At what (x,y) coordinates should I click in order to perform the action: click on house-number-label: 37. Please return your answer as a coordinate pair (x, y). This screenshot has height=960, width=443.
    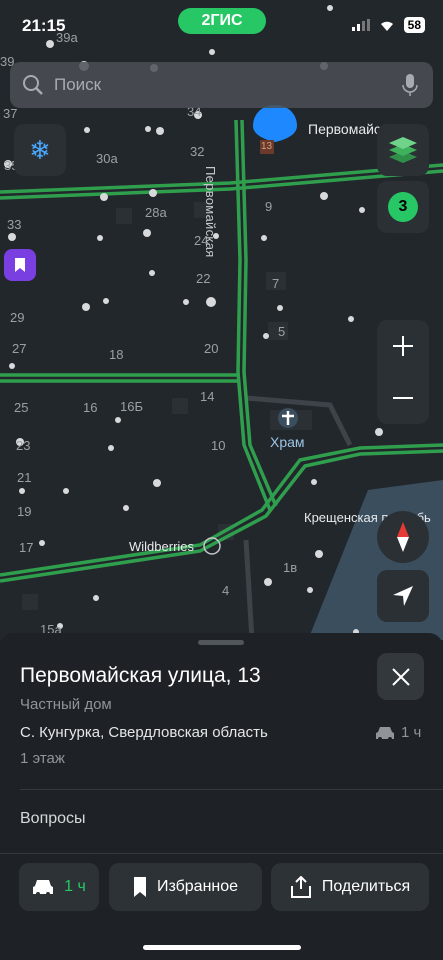
    Looking at the image, I should click on (10, 113).